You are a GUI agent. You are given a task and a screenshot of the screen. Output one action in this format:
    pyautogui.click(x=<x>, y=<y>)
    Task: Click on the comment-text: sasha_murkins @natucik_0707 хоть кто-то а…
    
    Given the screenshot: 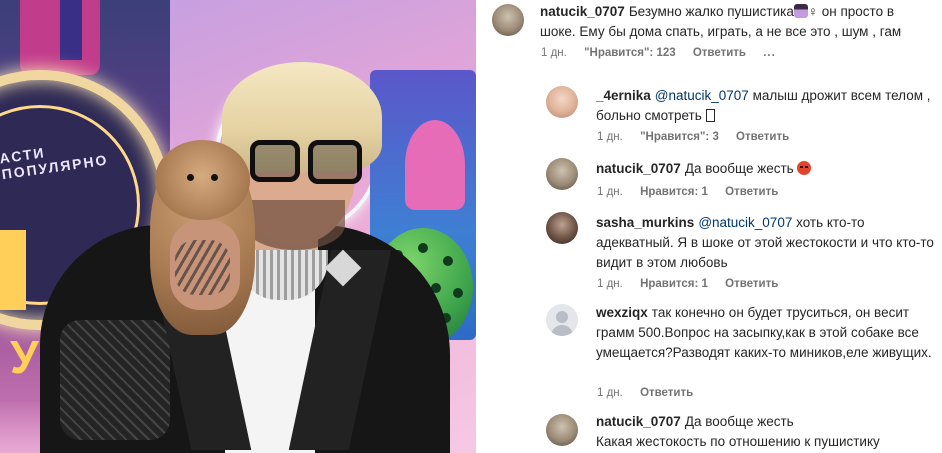 What is the action you would take?
    pyautogui.click(x=766, y=243)
    